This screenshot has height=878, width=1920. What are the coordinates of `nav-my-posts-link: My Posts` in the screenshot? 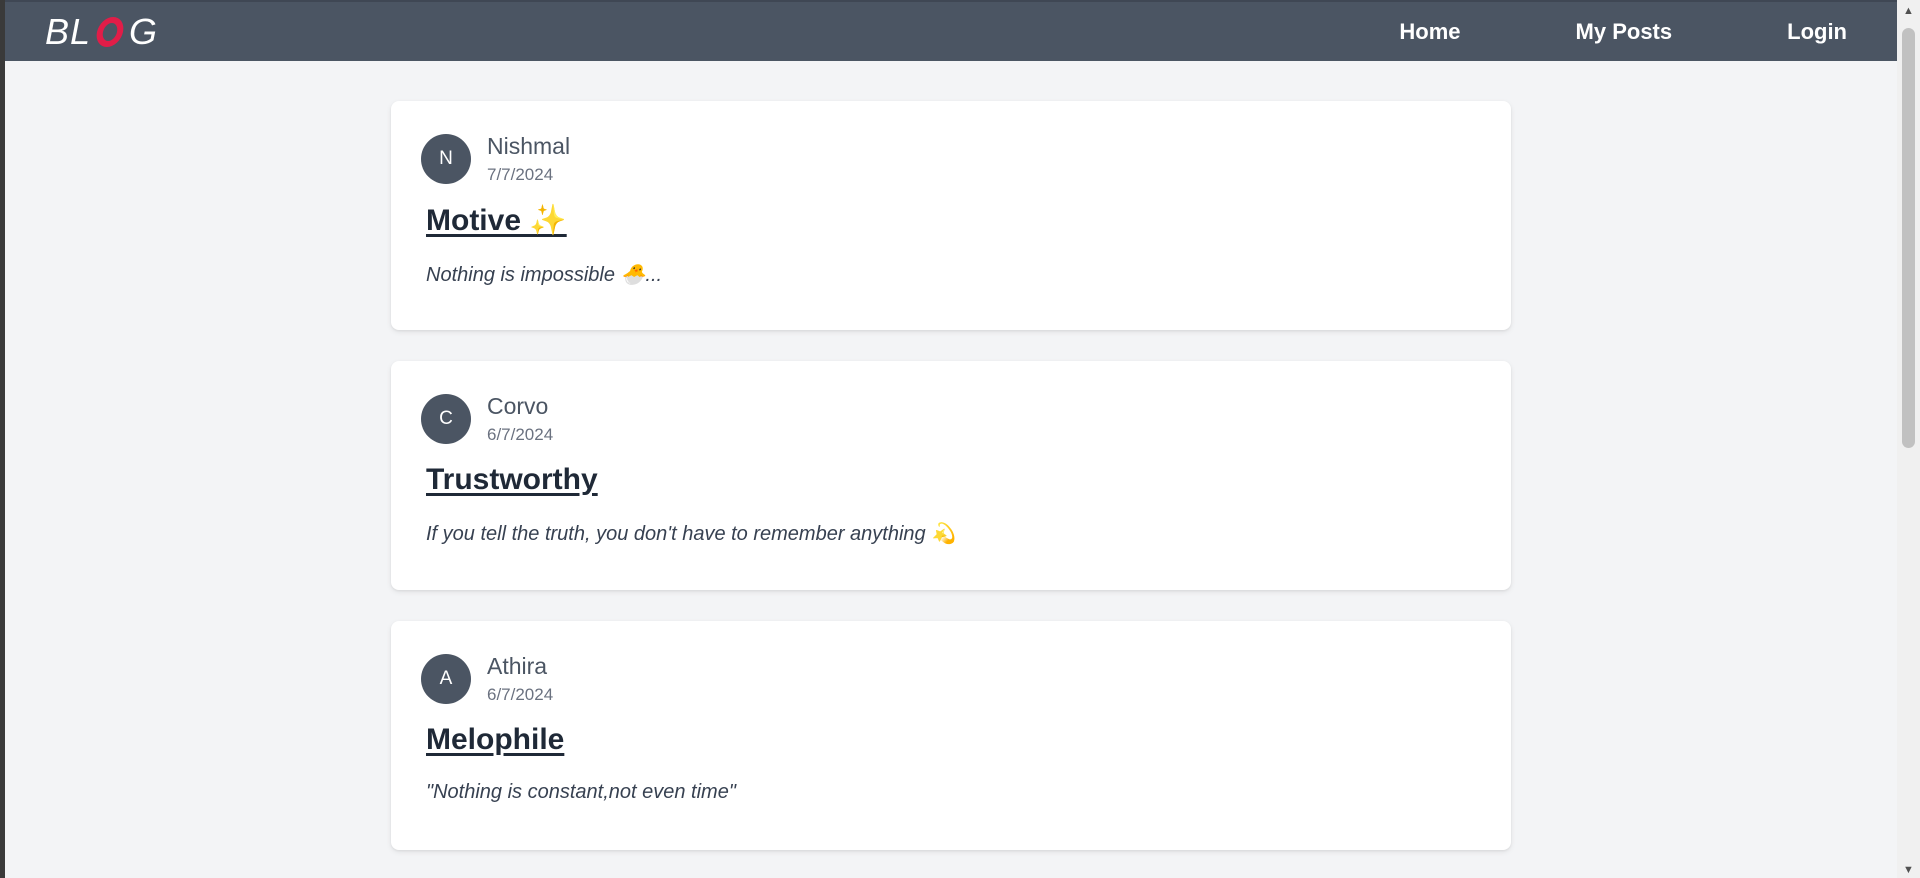 It's located at (1624, 32).